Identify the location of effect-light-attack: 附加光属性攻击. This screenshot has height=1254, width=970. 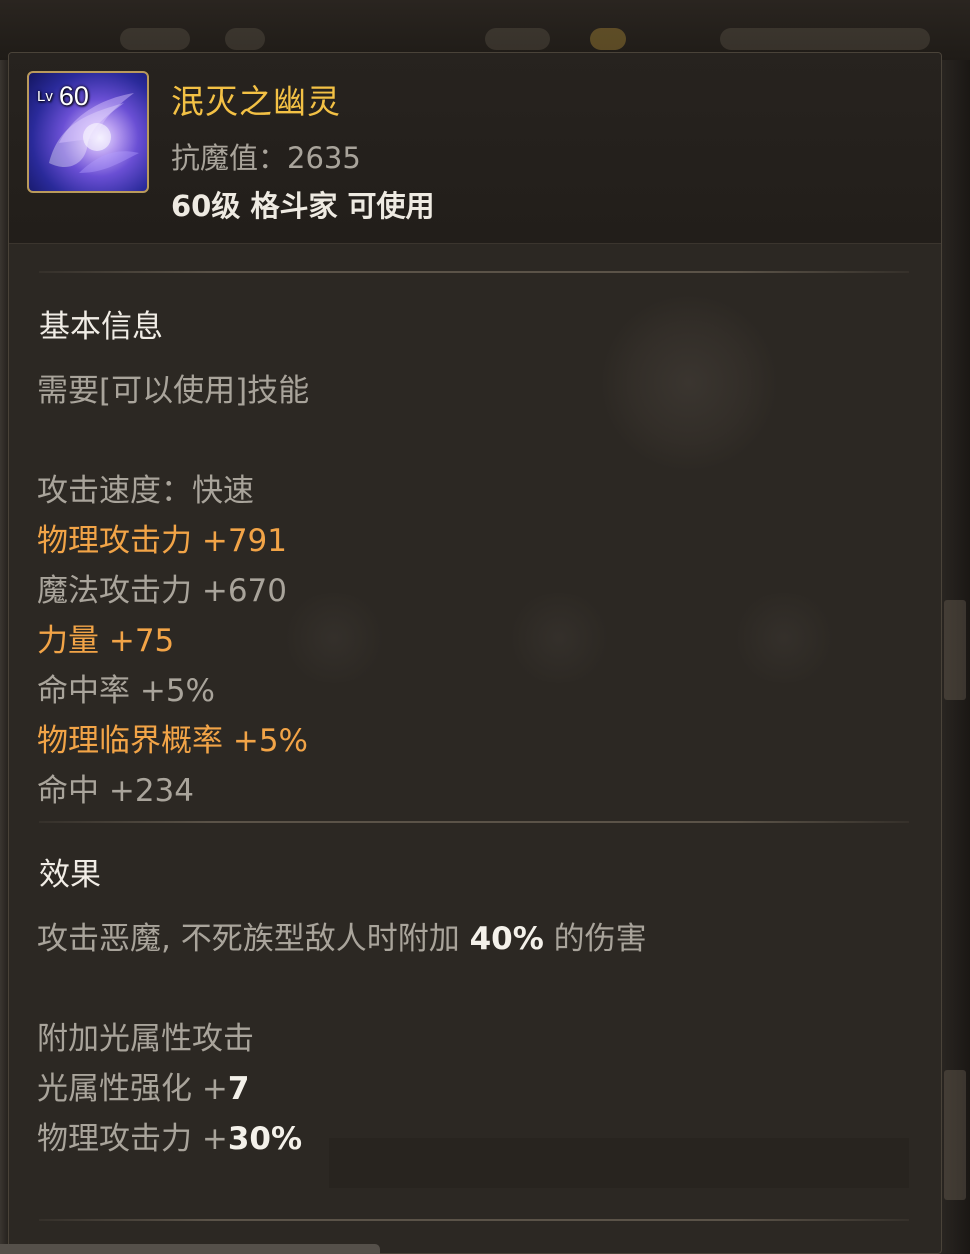
(145, 1039).